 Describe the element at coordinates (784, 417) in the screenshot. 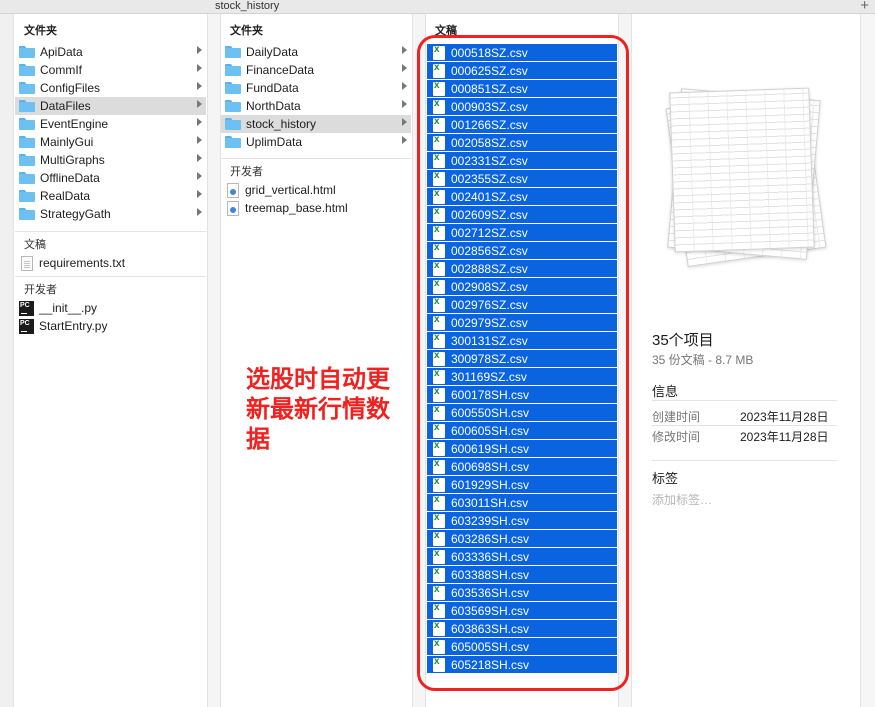

I see `created-value: 2023年11月28日` at that location.